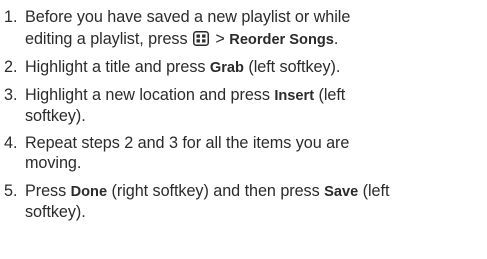 The image size is (487, 259). Describe the element at coordinates (53, 163) in the screenshot. I see `step-text: moving.` at that location.